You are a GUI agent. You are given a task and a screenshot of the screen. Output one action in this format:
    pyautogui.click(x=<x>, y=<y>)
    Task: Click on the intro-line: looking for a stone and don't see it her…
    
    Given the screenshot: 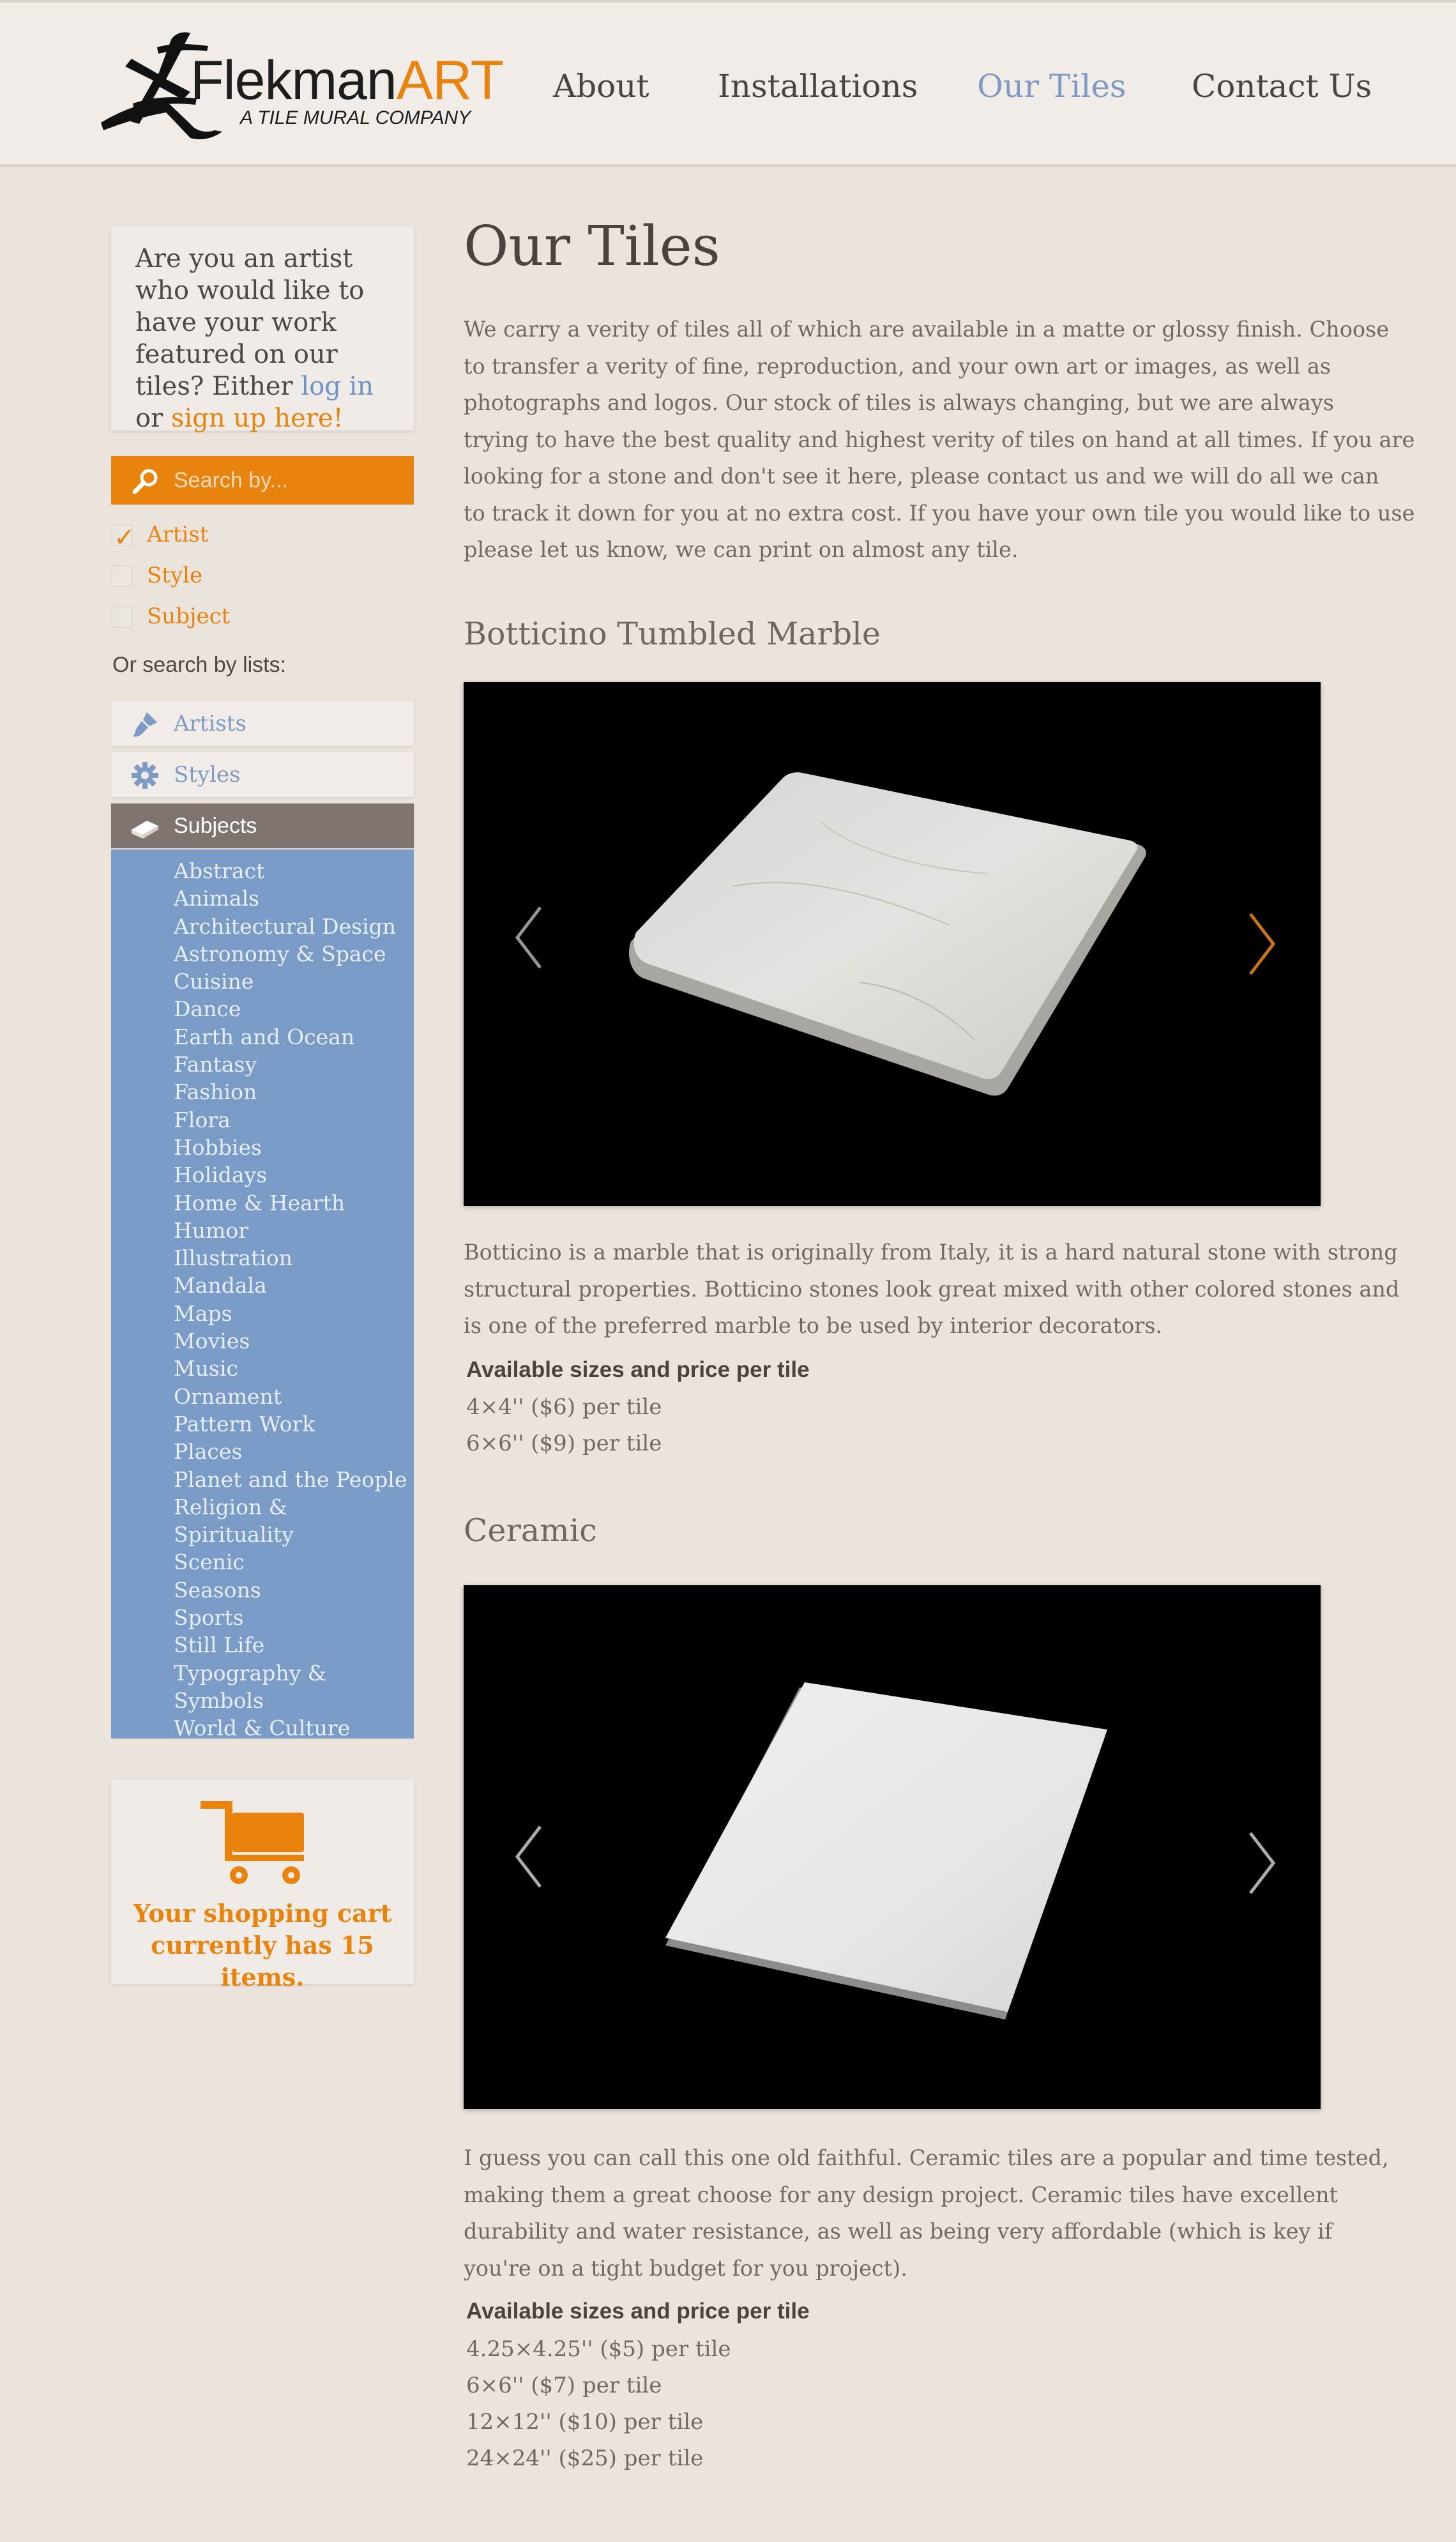 What is the action you would take?
    pyautogui.click(x=921, y=476)
    